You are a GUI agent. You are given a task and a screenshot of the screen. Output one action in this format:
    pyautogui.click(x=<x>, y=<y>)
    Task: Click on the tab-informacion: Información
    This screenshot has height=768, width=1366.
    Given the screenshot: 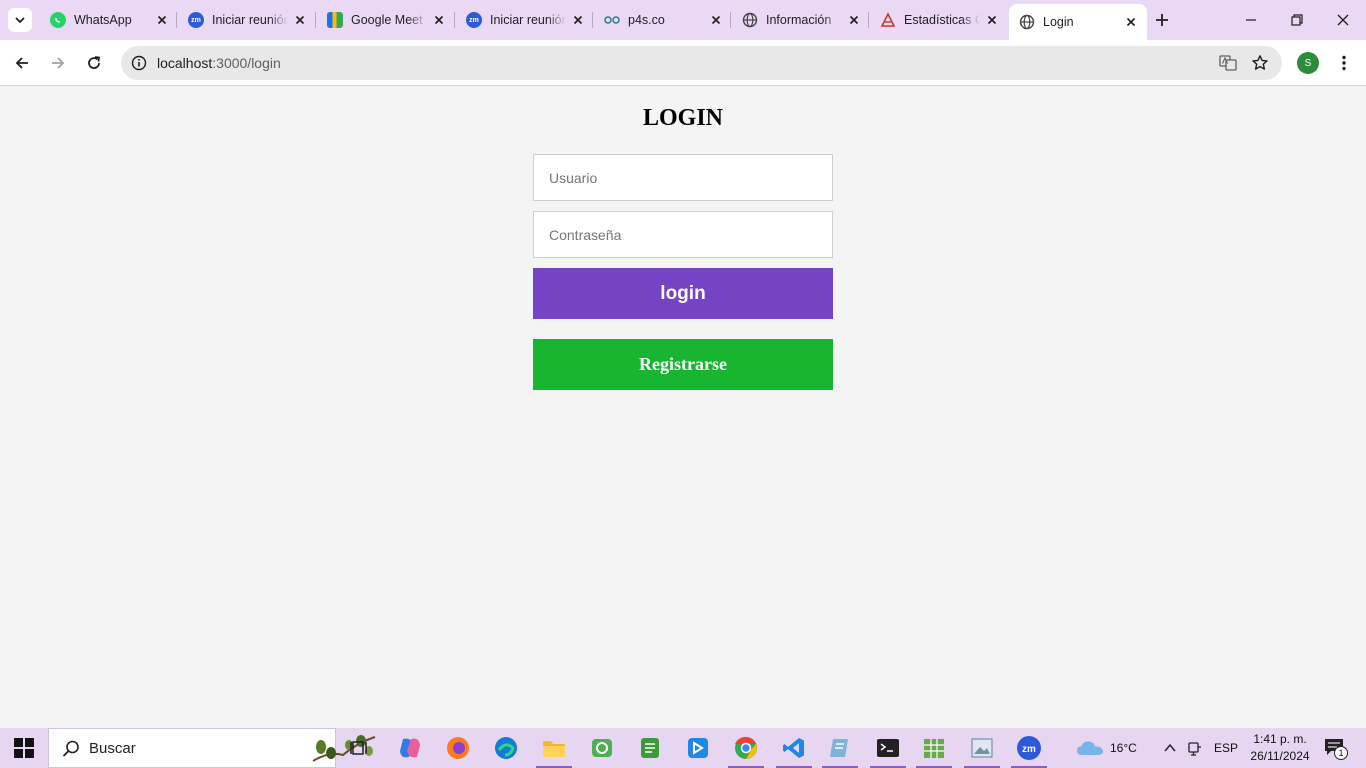 What is the action you would take?
    pyautogui.click(x=801, y=20)
    